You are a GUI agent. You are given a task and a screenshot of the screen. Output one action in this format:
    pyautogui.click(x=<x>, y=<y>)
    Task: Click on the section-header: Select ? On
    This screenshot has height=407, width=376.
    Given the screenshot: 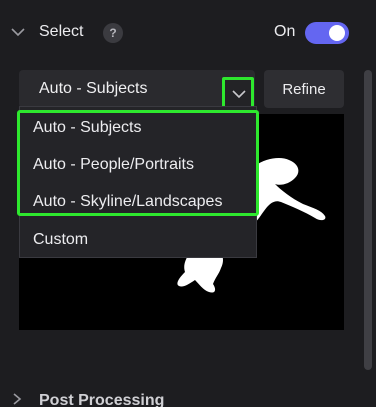 What is the action you would take?
    pyautogui.click(x=188, y=33)
    